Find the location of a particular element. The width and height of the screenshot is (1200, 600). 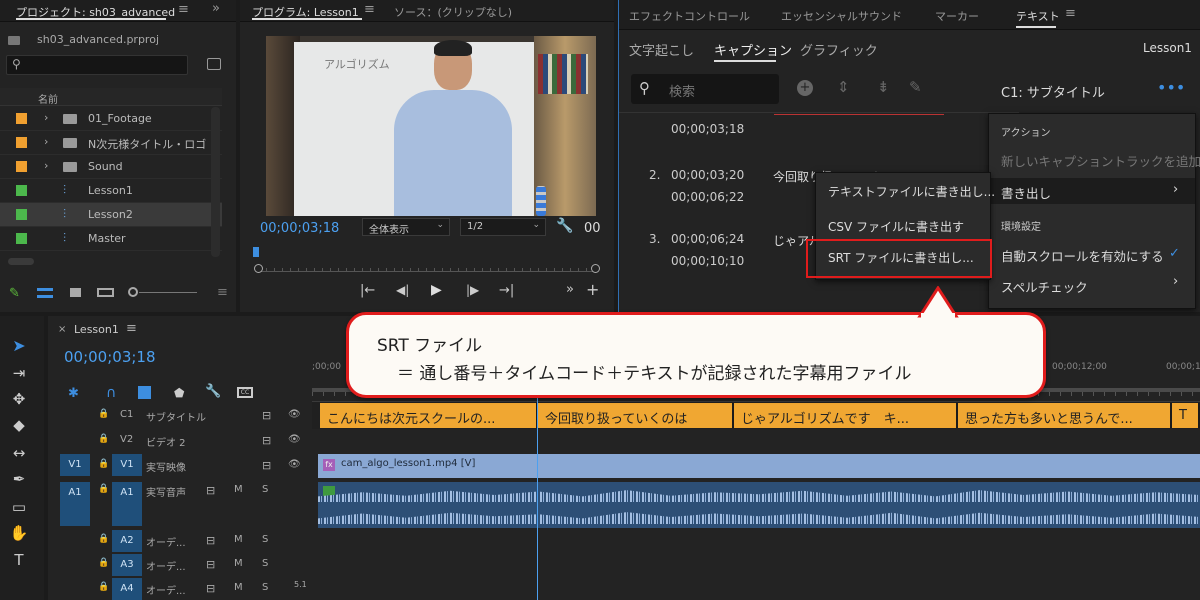

linked-selection-icon is located at coordinates (144, 392).